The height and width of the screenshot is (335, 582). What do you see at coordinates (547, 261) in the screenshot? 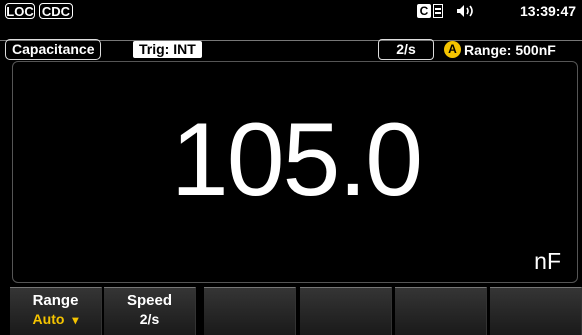
I see `measurement-unit: nF` at bounding box center [547, 261].